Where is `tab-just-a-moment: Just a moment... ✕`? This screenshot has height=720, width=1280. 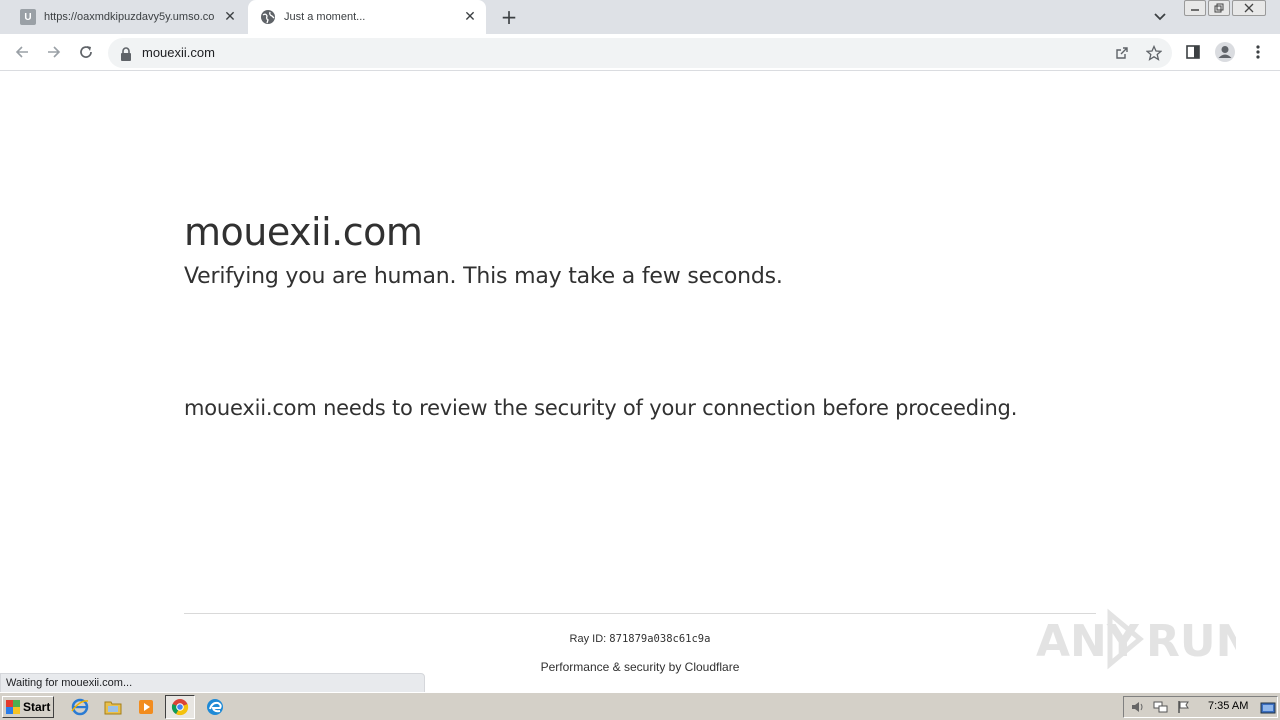 tab-just-a-moment: Just a moment... ✕ is located at coordinates (367, 17).